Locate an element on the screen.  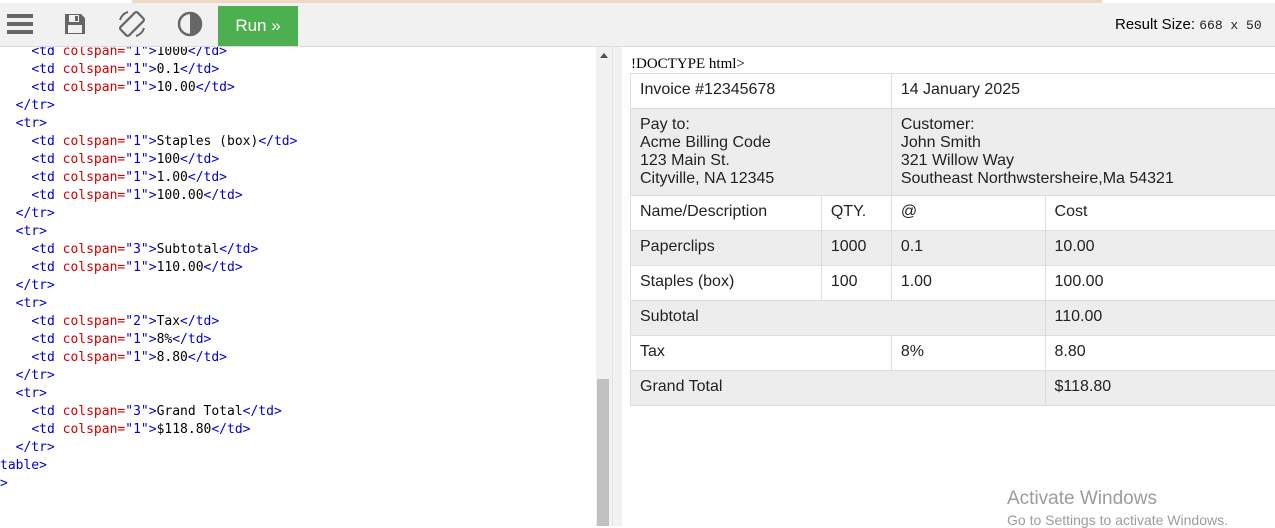
customer-name: John Smith is located at coordinates (1088, 143).